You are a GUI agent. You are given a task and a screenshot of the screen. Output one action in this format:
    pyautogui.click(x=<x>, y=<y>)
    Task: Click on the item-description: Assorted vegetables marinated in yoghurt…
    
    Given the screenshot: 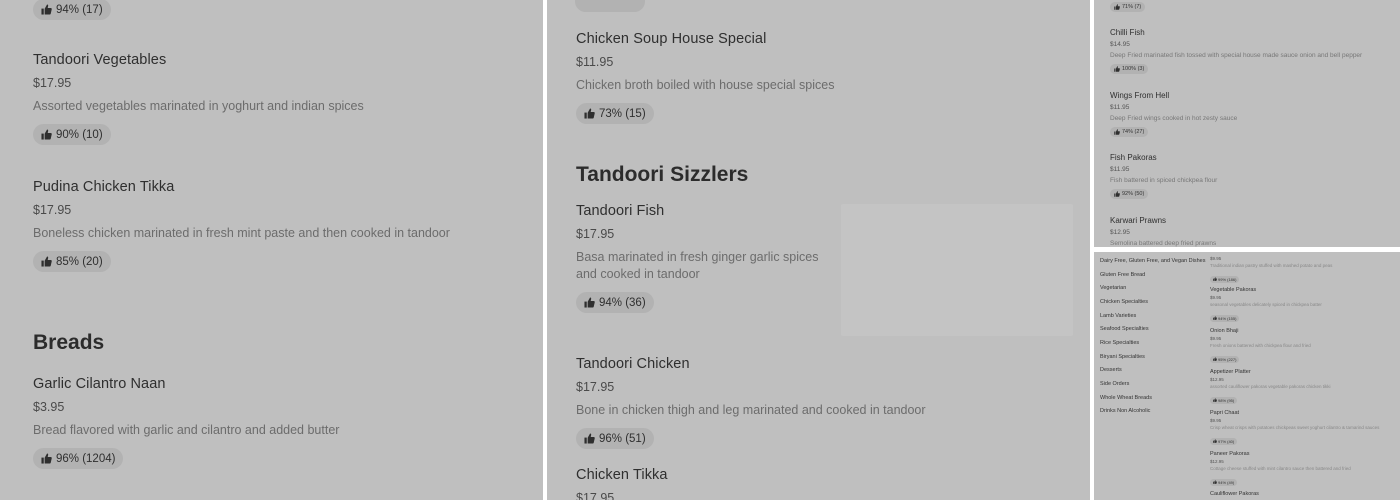 What is the action you would take?
    pyautogui.click(x=198, y=106)
    